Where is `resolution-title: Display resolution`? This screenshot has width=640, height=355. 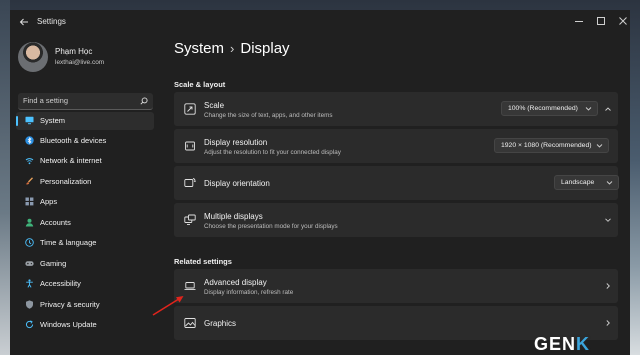
resolution-title: Display resolution is located at coordinates (236, 142).